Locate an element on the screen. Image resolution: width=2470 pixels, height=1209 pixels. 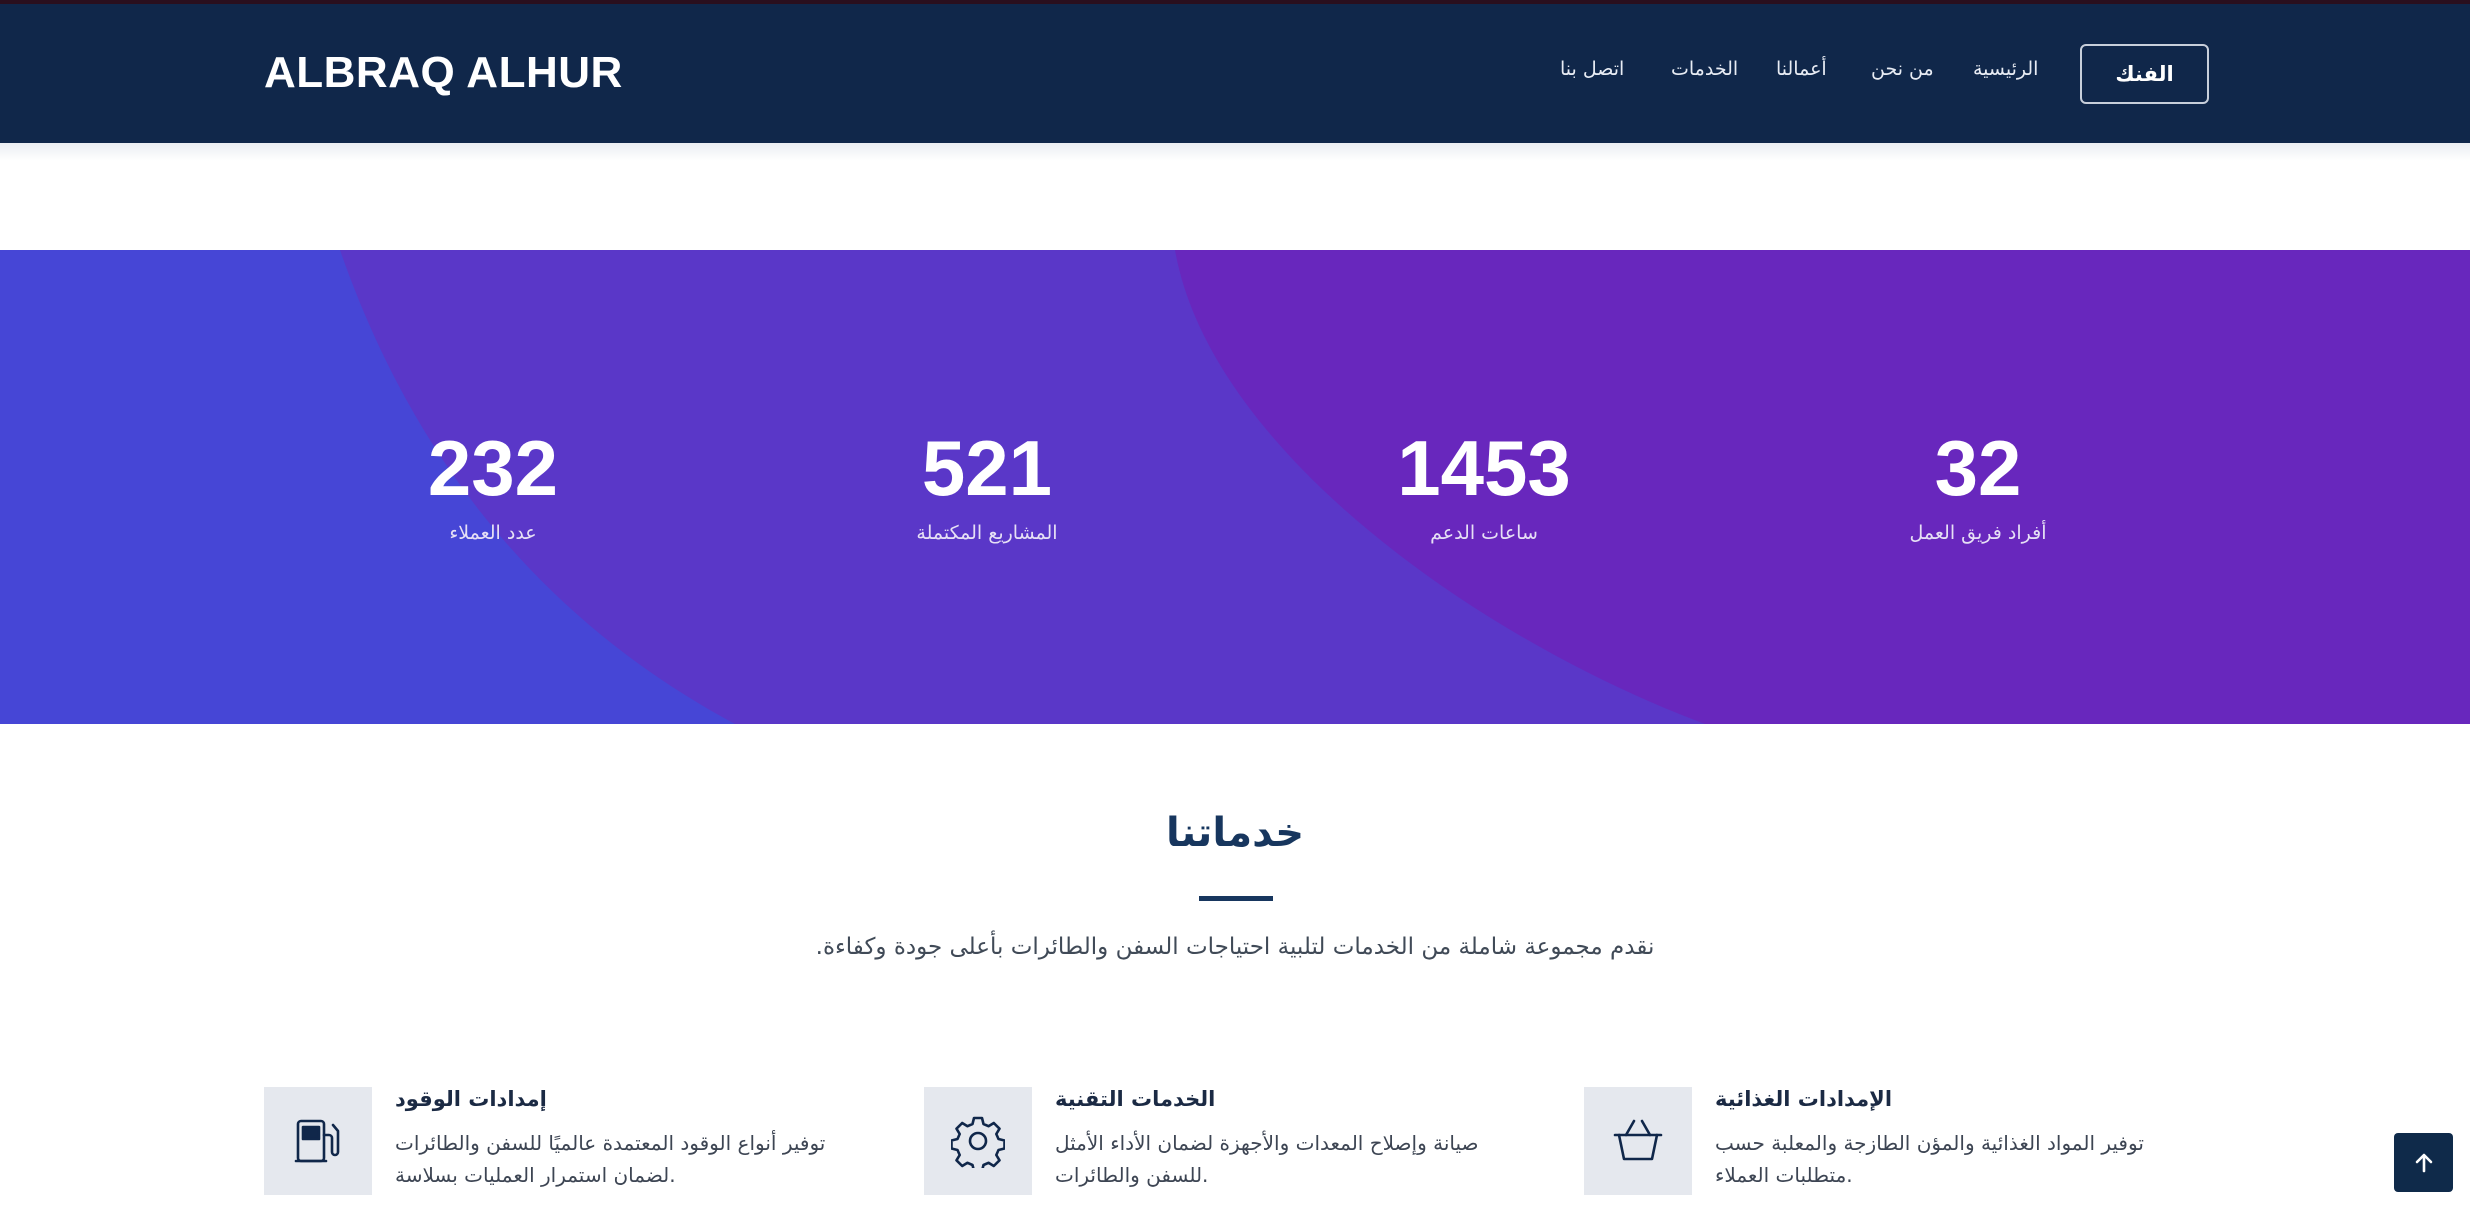
service-food-title: الإمدادات الغذائية is located at coordinates (1804, 1099).